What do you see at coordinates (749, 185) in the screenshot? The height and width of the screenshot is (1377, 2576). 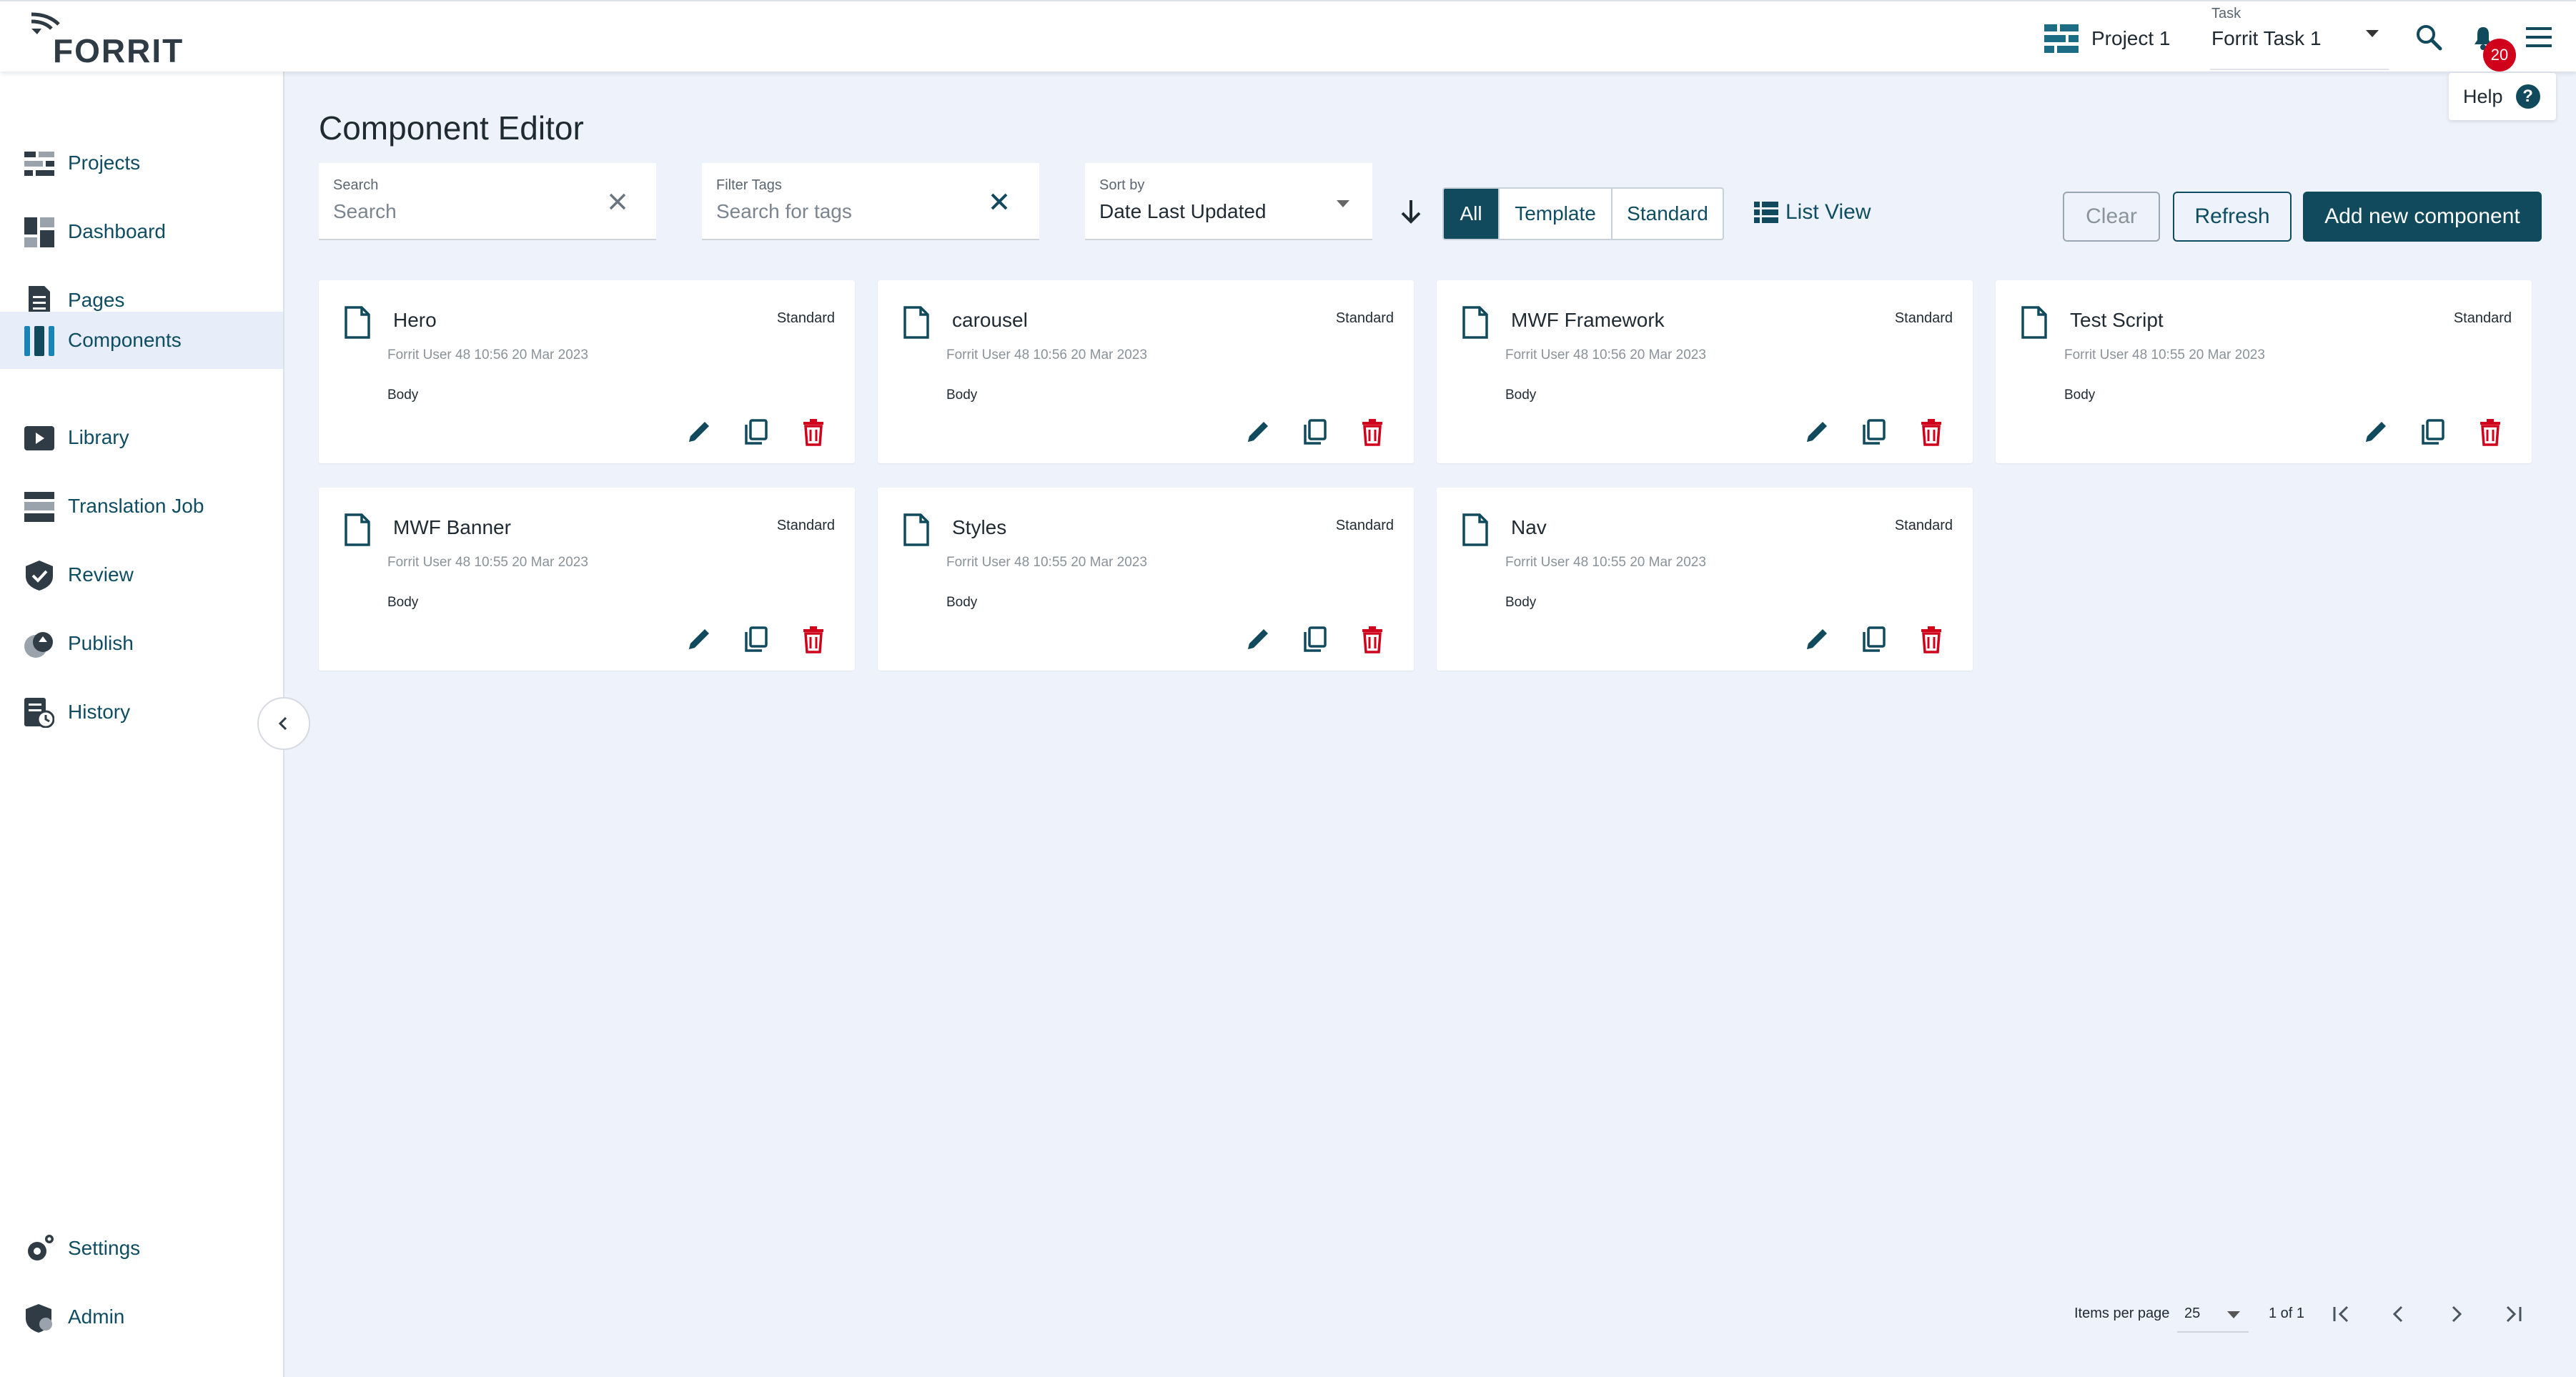 I see `filter-tags-label: Filter Tags` at bounding box center [749, 185].